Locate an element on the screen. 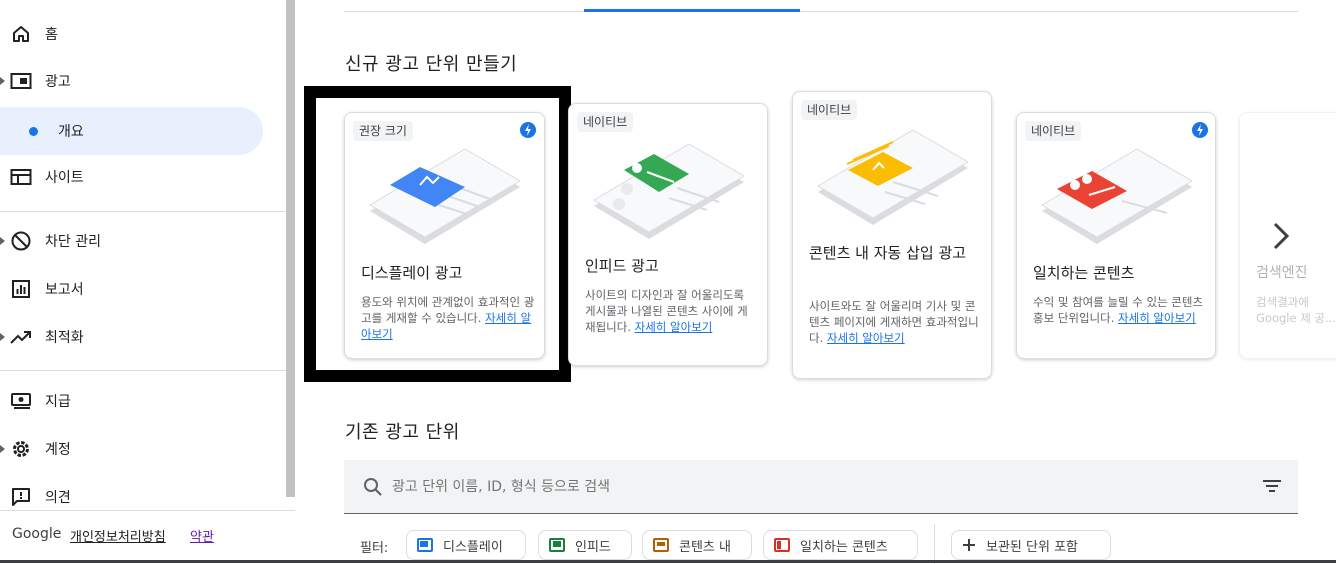 The height and width of the screenshot is (564, 1336). privacy-link: 개인정보처리방침 is located at coordinates (118, 535).